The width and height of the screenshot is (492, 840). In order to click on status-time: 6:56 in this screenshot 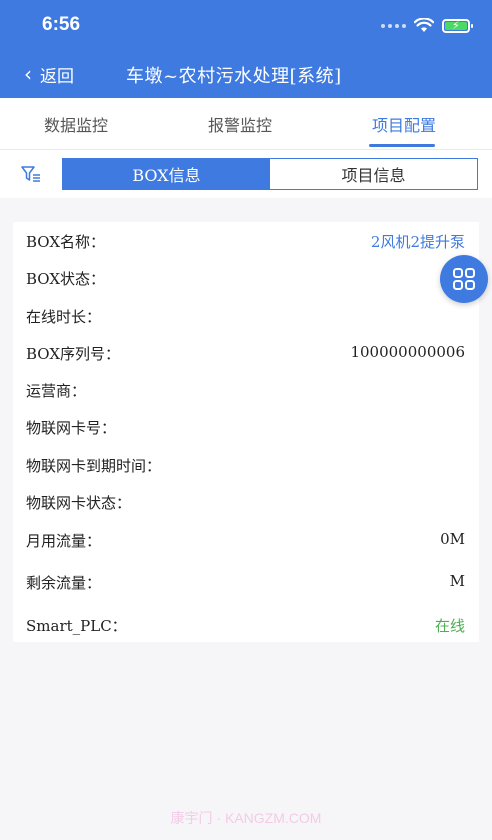, I will do `click(61, 24)`.